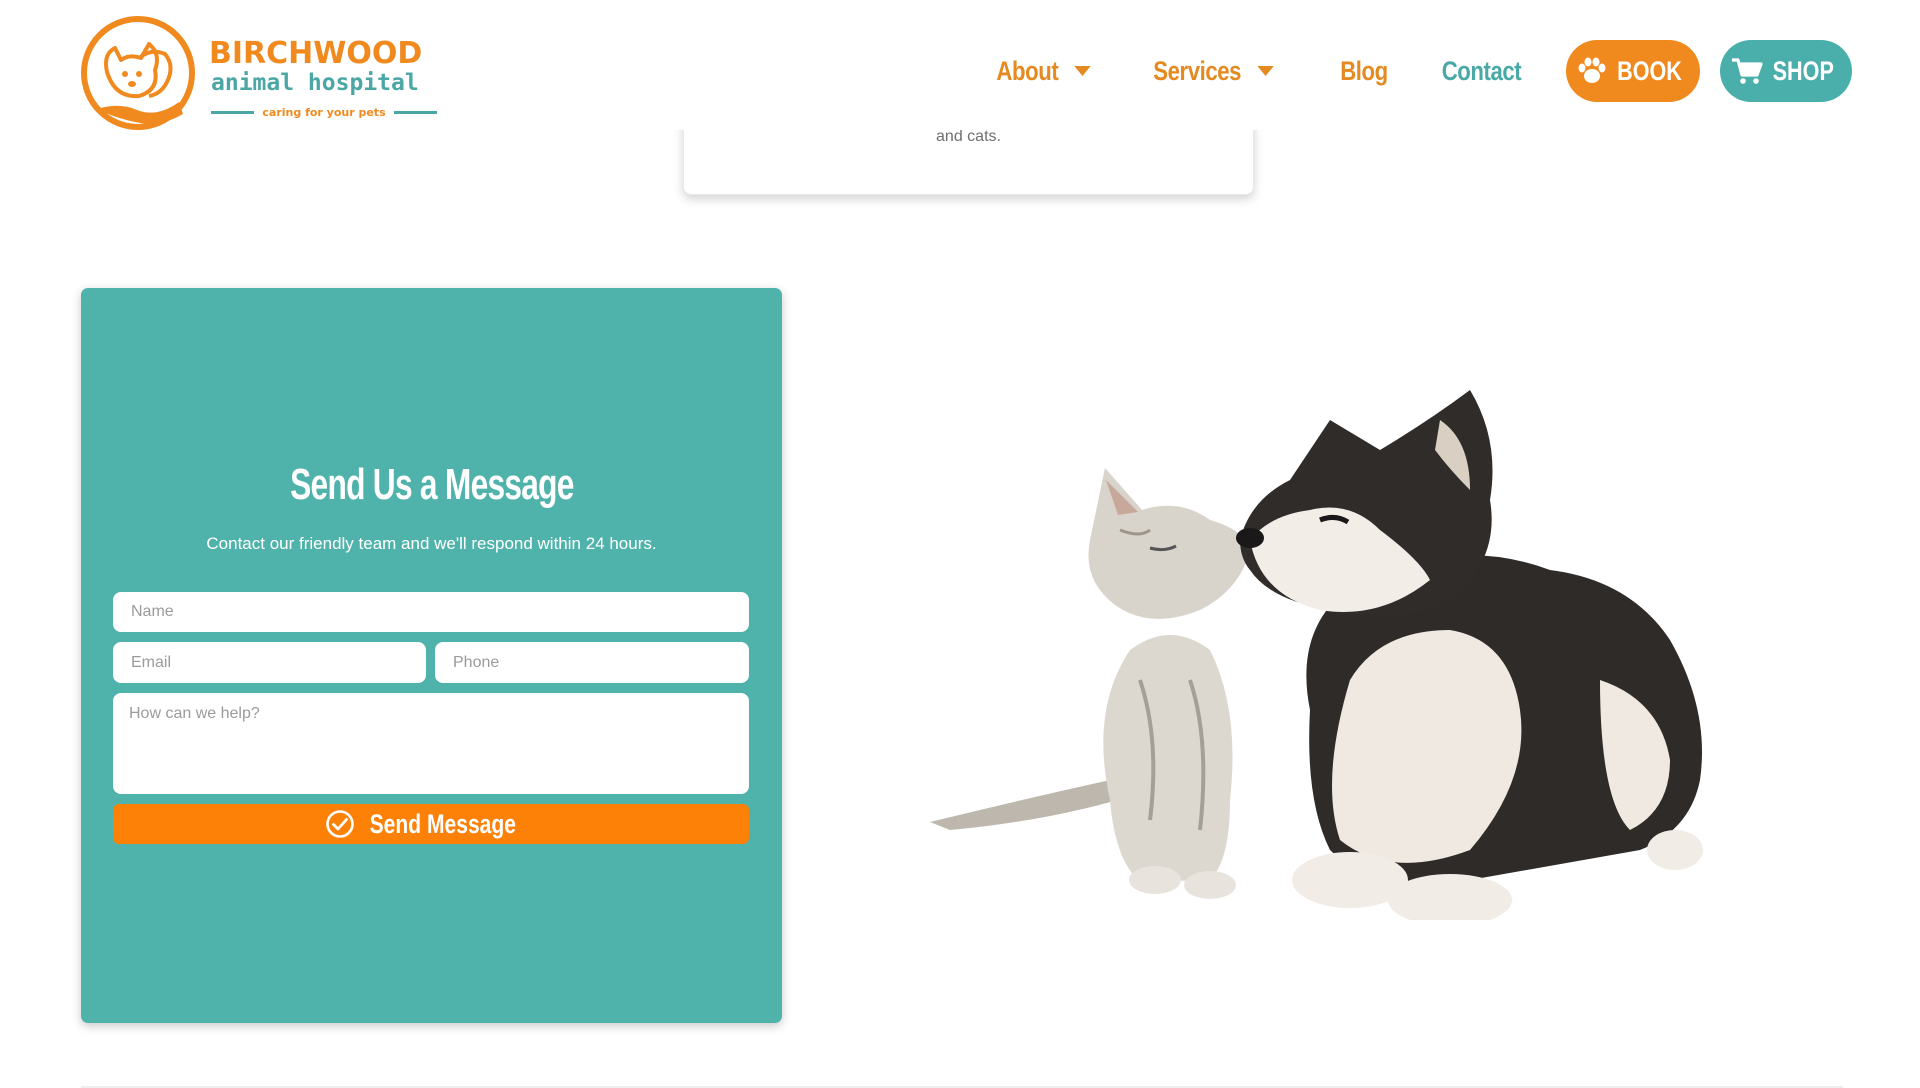 This screenshot has width=1920, height=1088. I want to click on logo-subtitle: animal hospital, so click(315, 83).